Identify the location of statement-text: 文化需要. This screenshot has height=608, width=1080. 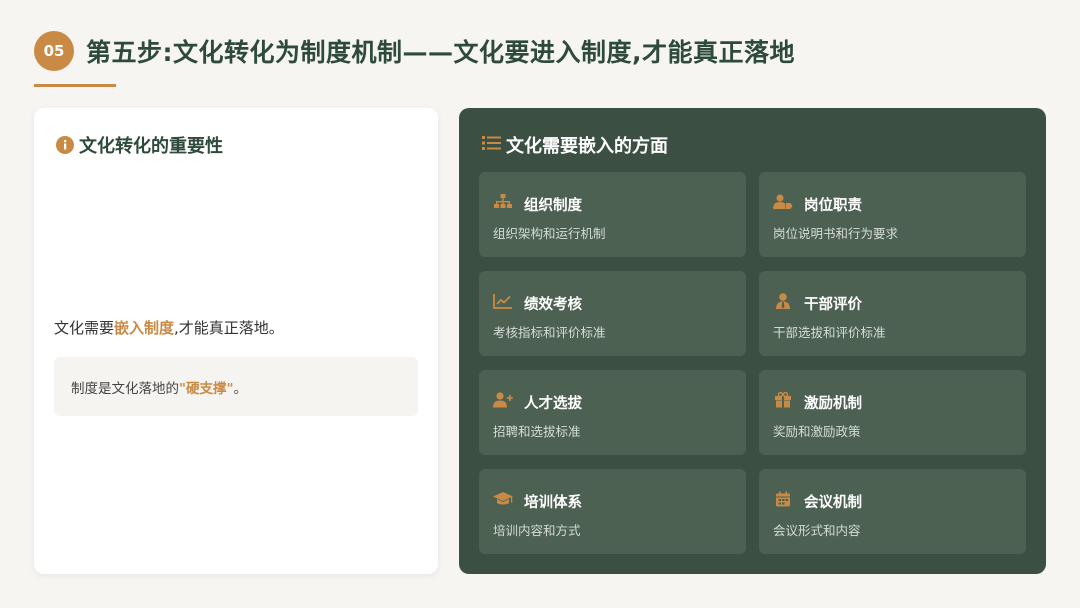
(84, 328).